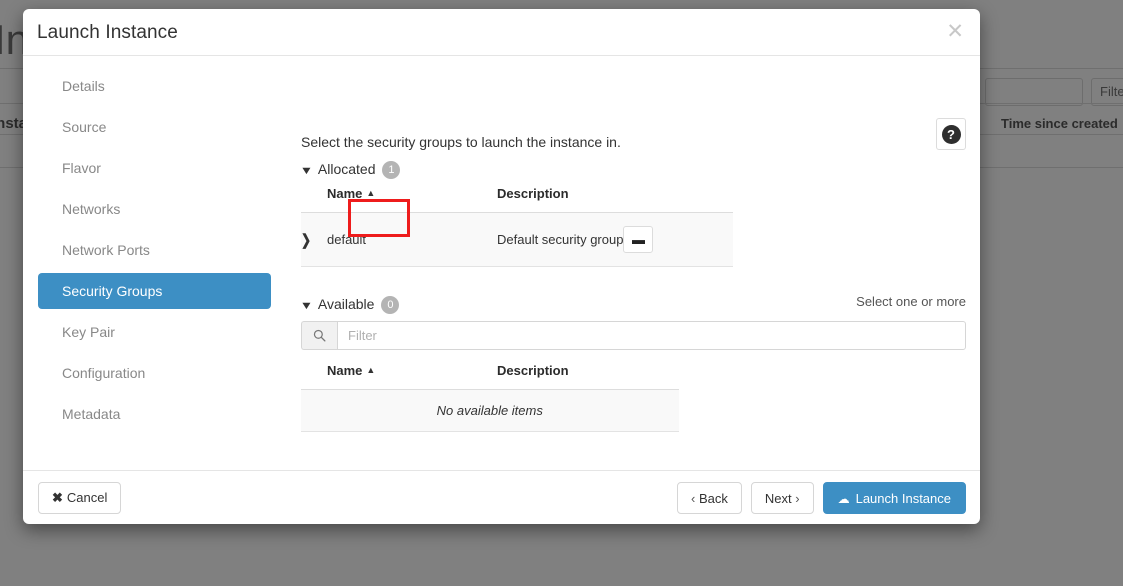  What do you see at coordinates (1034, 92) in the screenshot?
I see `background-search-input` at bounding box center [1034, 92].